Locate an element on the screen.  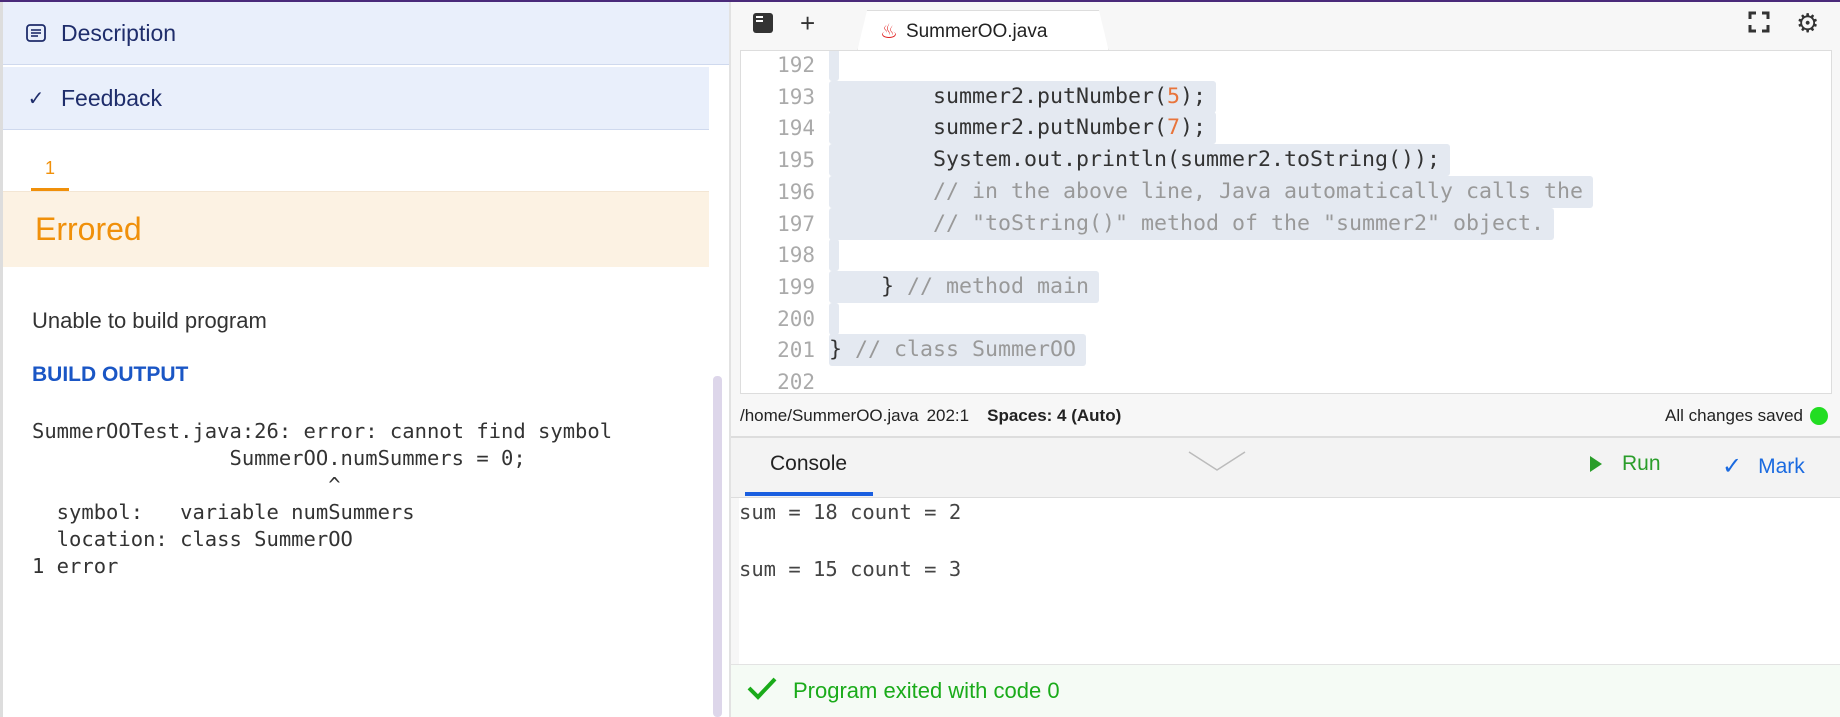
console-tab: Console is located at coordinates (808, 464).